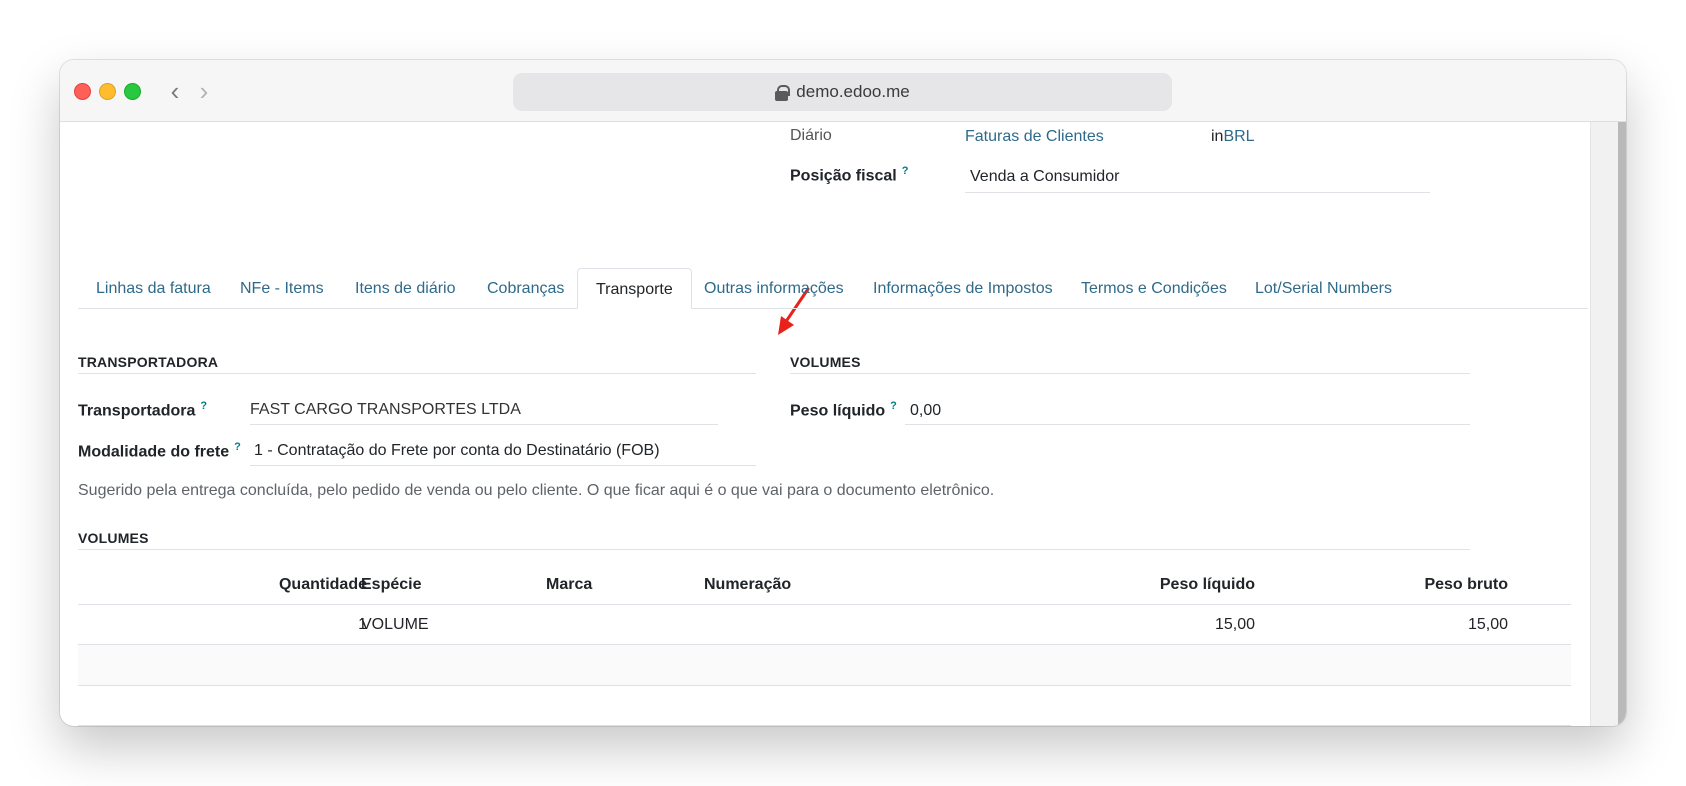 The height and width of the screenshot is (786, 1686). What do you see at coordinates (1217, 136) in the screenshot?
I see `currency-prefix: in` at bounding box center [1217, 136].